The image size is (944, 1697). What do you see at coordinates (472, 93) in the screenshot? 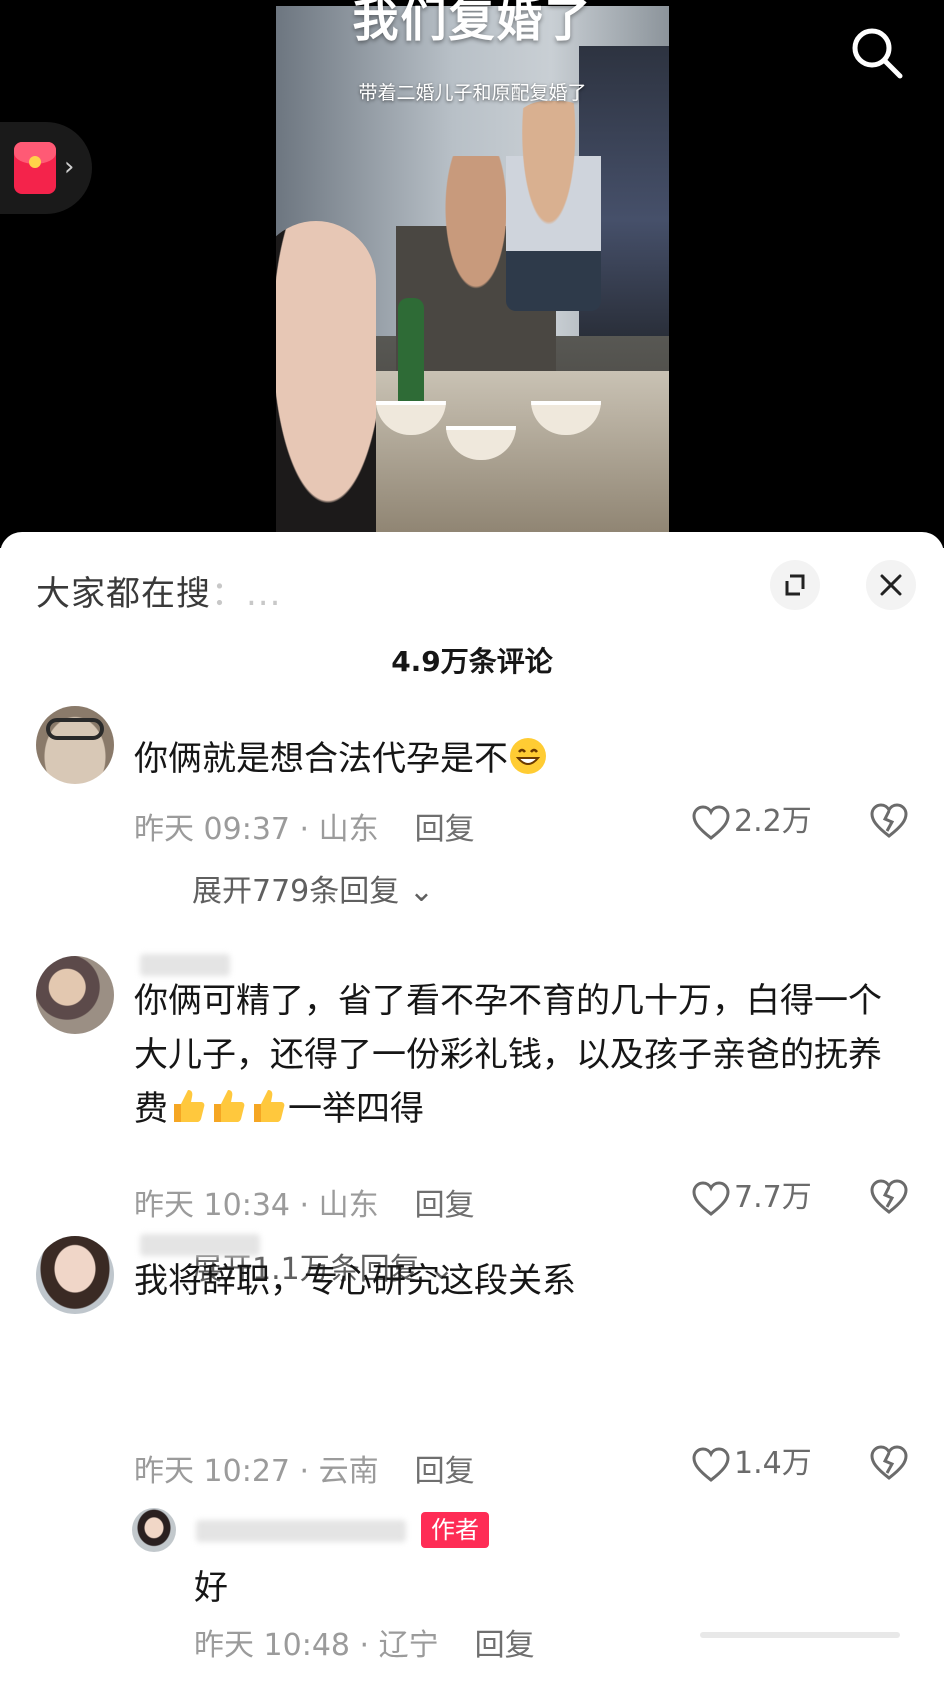
I see `video-subtitle: 带着二婚儿子和原配复婚了` at bounding box center [472, 93].